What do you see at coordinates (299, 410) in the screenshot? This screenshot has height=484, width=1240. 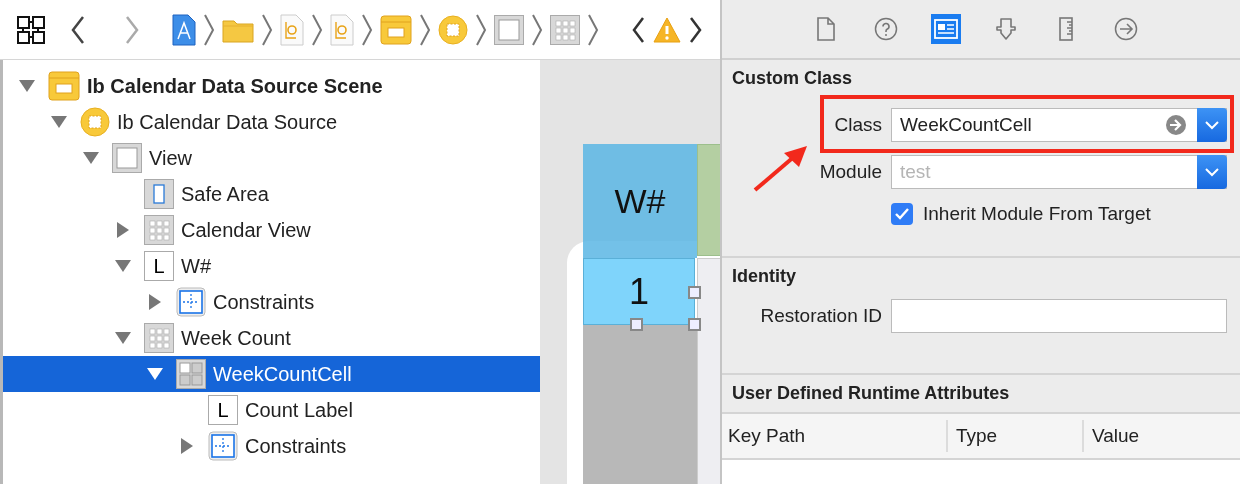 I see `outline-label: Count Label` at bounding box center [299, 410].